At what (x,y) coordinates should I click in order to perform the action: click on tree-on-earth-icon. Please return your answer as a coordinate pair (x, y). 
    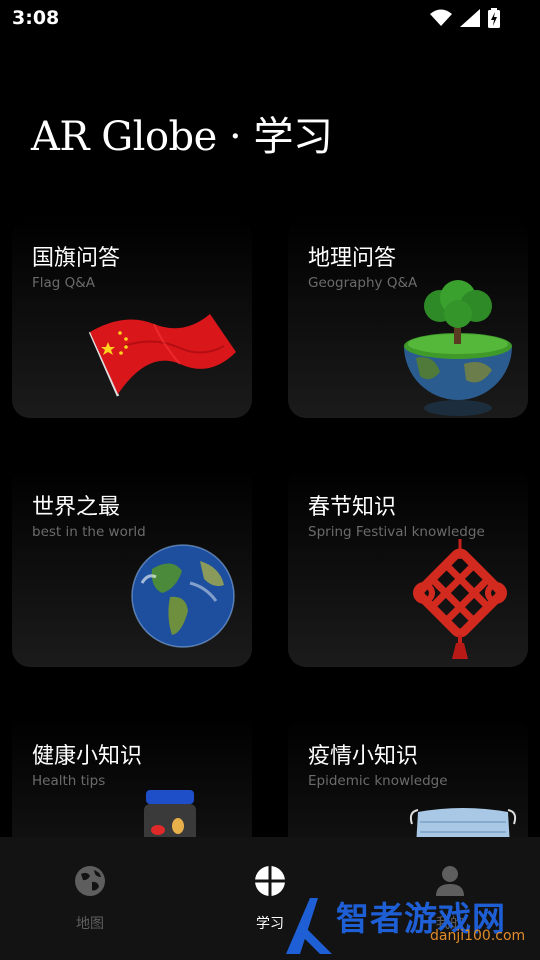
    Looking at the image, I should click on (458, 348).